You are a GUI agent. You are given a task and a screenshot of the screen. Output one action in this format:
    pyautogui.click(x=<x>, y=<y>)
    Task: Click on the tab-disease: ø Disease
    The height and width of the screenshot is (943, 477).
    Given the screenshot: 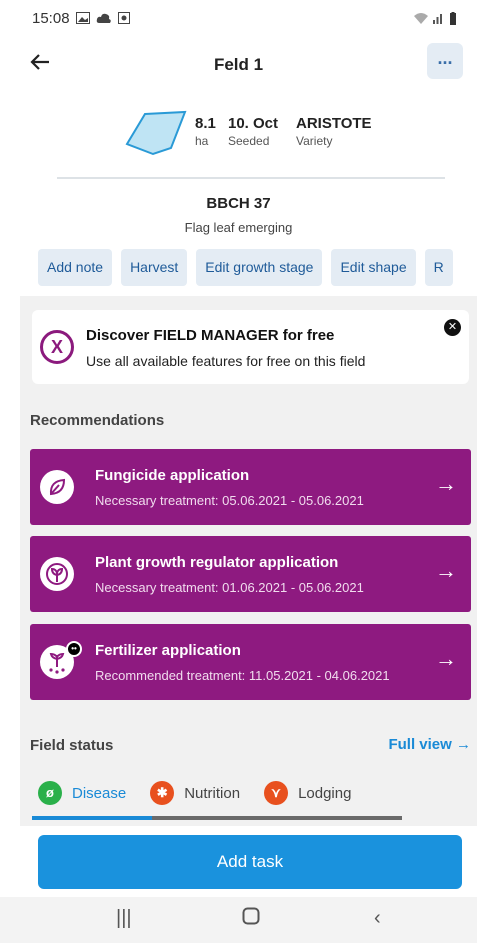 What is the action you would take?
    pyautogui.click(x=82, y=793)
    